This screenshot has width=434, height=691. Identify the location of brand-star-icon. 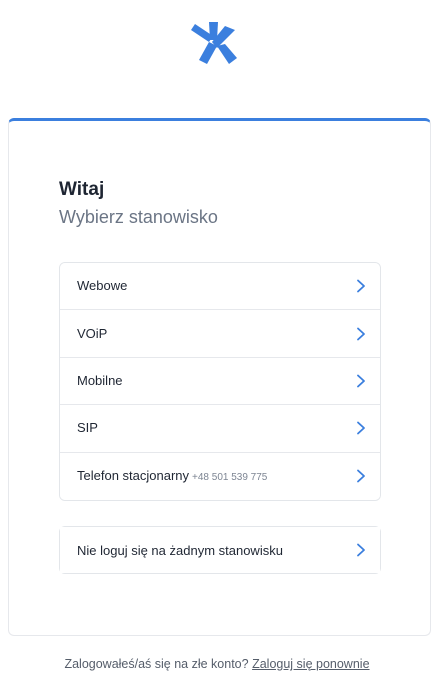
(214, 43).